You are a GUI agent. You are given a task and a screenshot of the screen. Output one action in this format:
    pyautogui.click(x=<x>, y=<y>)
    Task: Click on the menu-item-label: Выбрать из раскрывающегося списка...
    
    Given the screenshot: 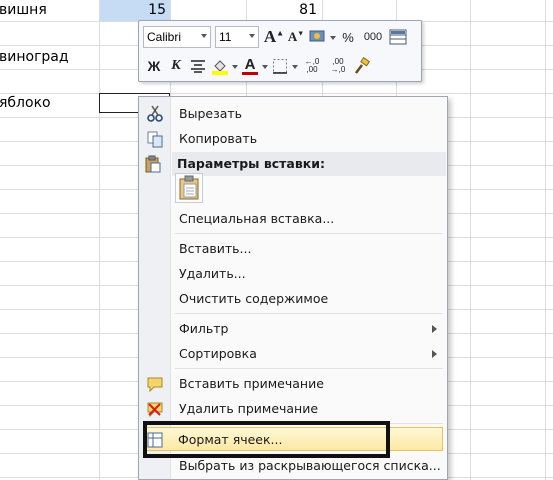 What is the action you would take?
    pyautogui.click(x=310, y=465)
    